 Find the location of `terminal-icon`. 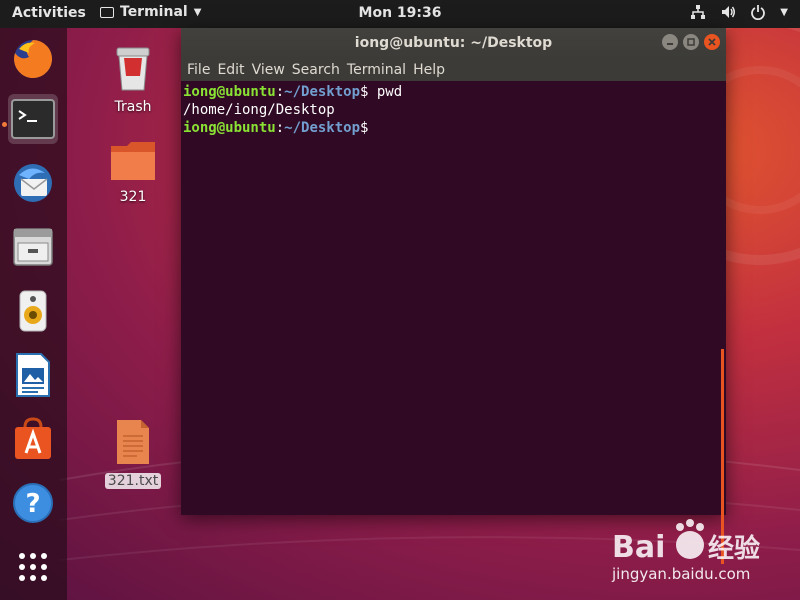

terminal-icon is located at coordinates (33, 119).